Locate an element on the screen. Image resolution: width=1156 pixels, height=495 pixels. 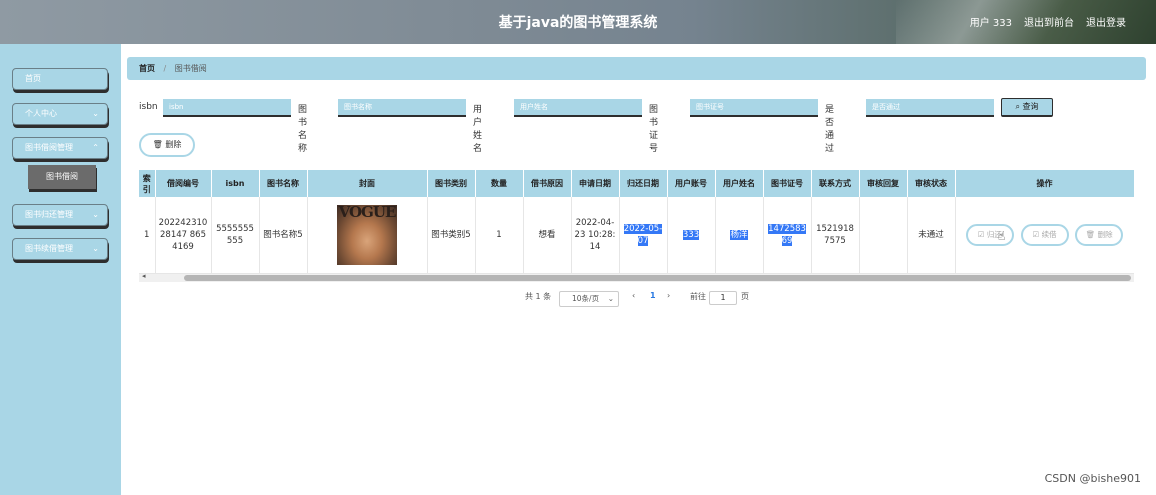
scroll-left-arrow-icon: ◂ is located at coordinates (144, 276).